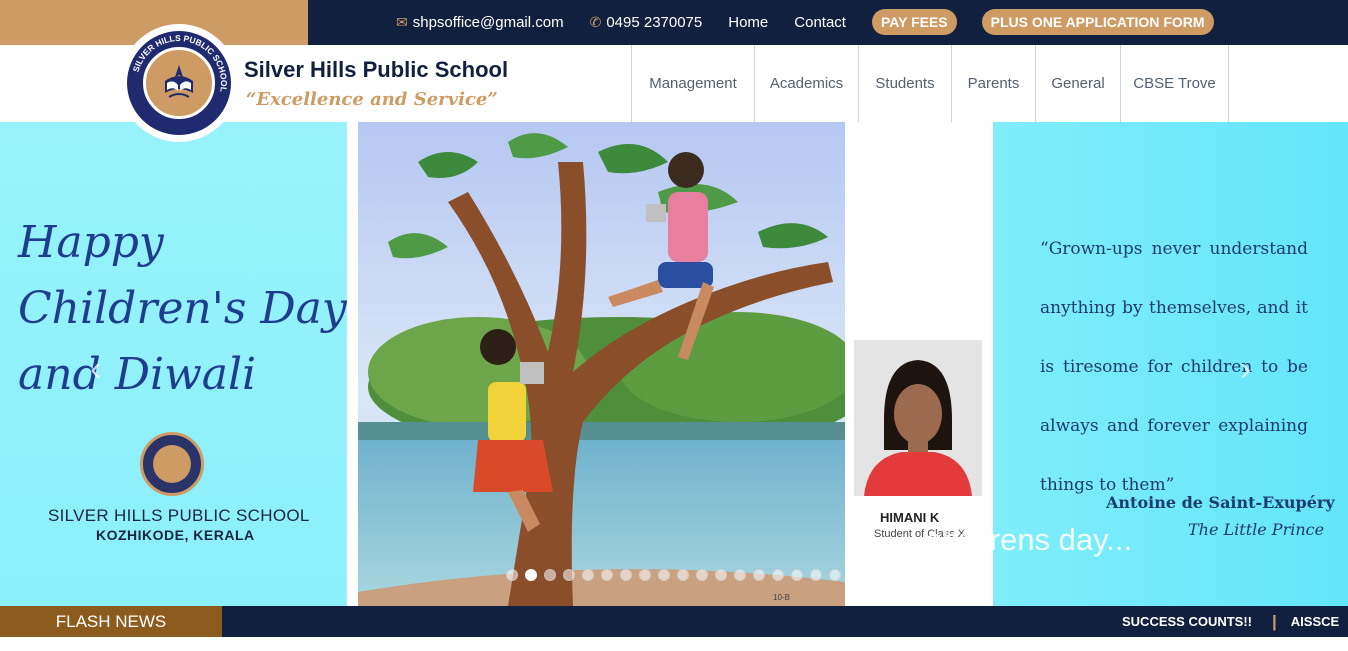  I want to click on nav-parents: Parents, so click(993, 83).